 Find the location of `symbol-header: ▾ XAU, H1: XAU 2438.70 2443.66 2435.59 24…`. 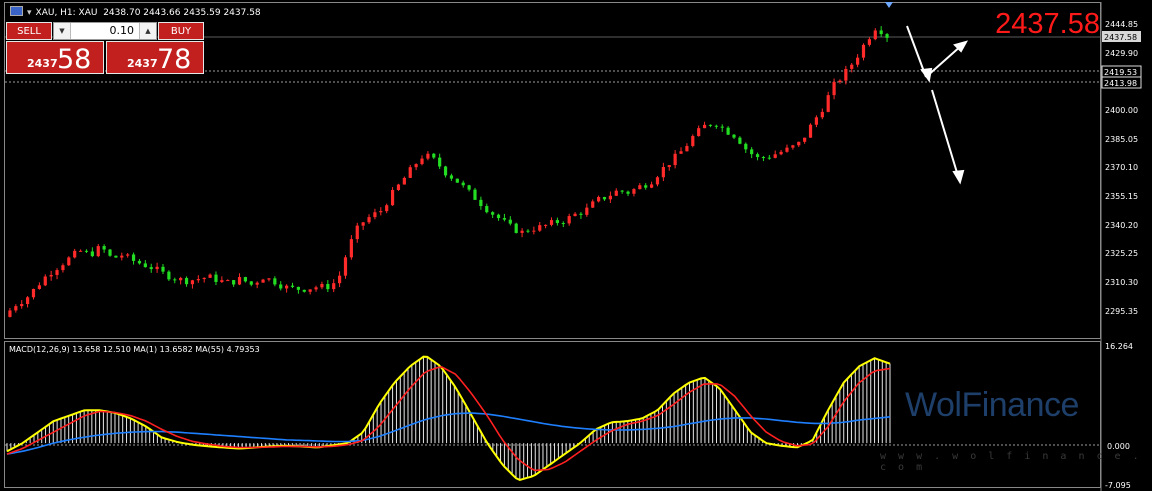

symbol-header: ▾ XAU, H1: XAU 2438.70 2443.66 2435.59 24… is located at coordinates (135, 12).